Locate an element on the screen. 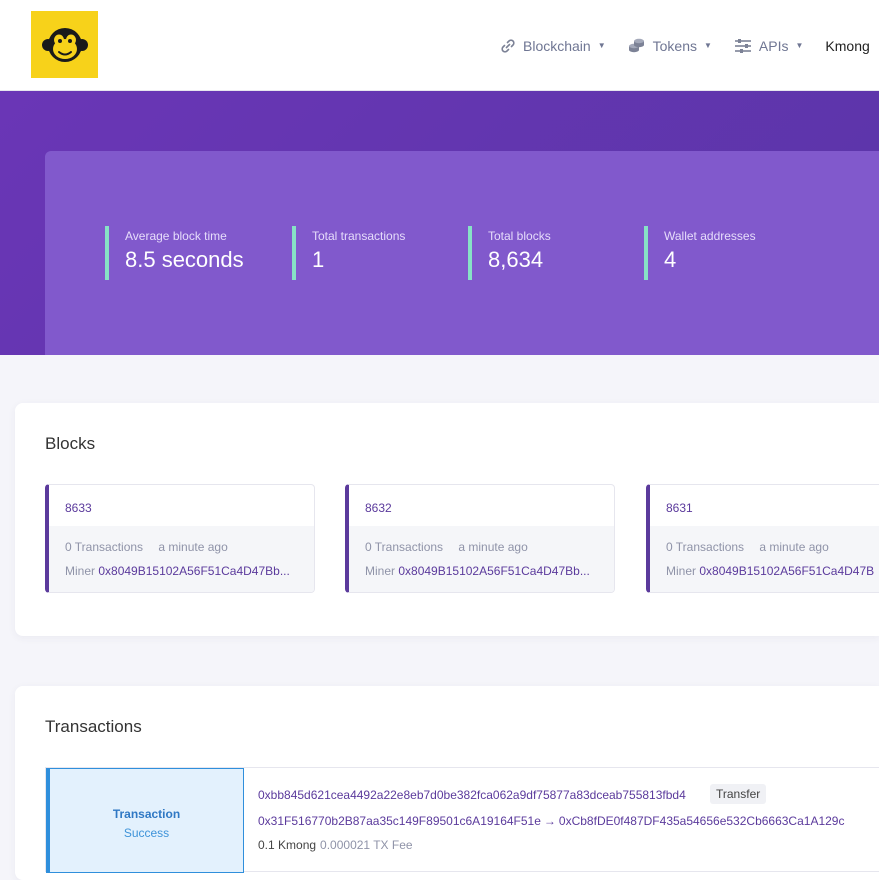  nav-apis-label: APIs is located at coordinates (773, 45).